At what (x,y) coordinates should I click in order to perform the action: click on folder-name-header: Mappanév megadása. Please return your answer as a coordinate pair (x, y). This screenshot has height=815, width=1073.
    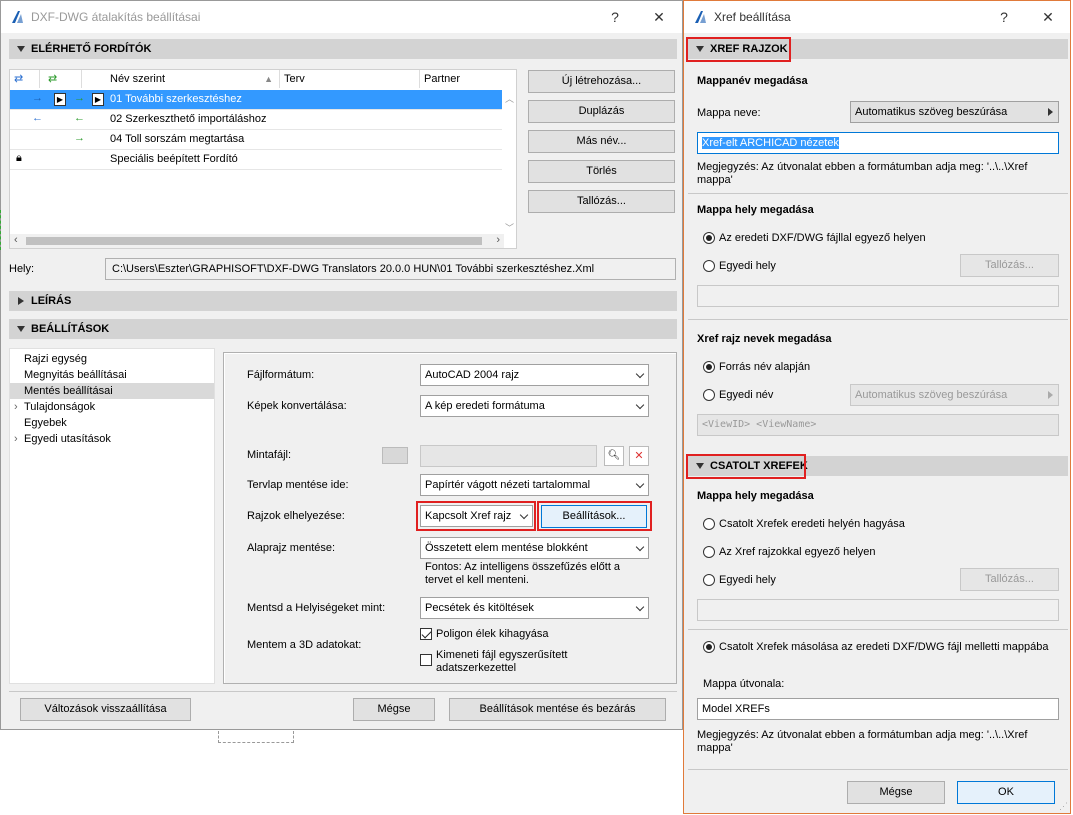
    Looking at the image, I should click on (752, 81).